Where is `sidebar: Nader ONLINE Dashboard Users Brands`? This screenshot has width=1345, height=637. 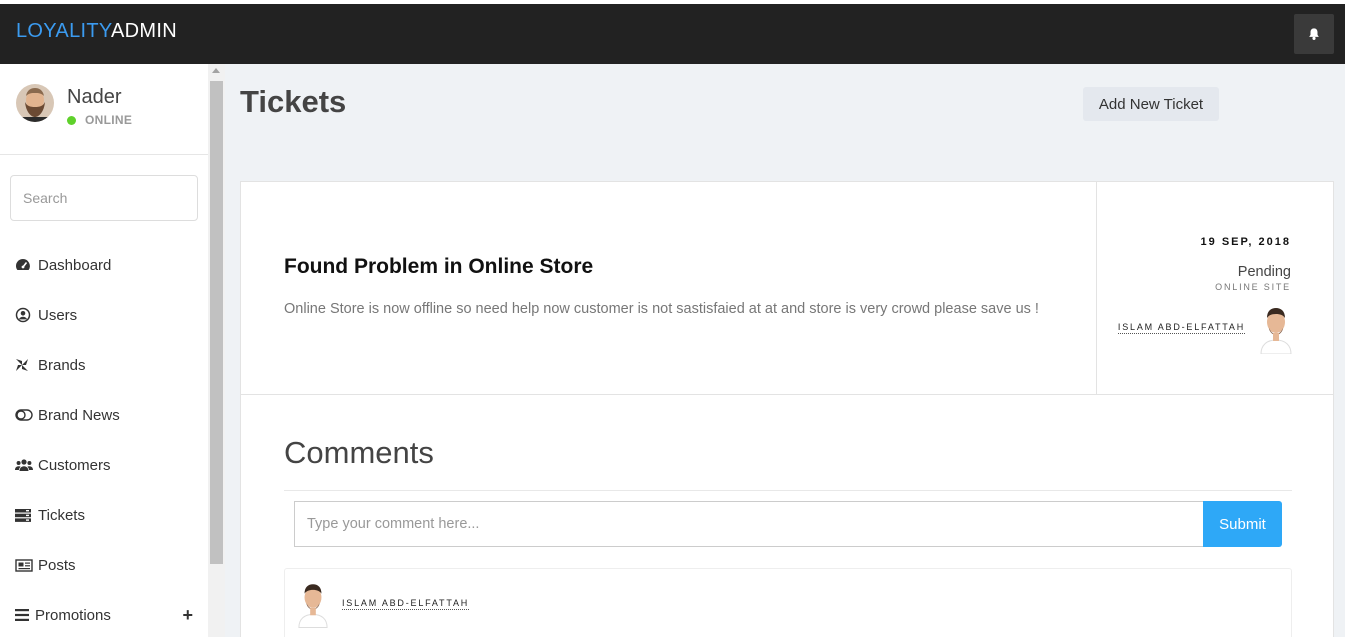
sidebar: Nader ONLINE Dashboard Users Brands is located at coordinates (104, 350).